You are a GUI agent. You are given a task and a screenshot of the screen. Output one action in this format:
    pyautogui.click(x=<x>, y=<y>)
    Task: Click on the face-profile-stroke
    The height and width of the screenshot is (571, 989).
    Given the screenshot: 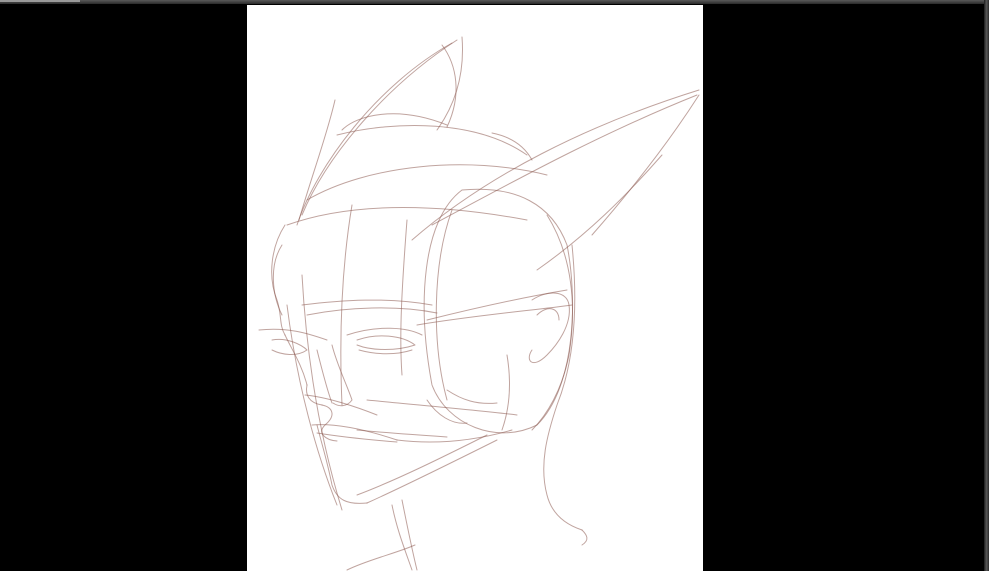 What is the action you would take?
    pyautogui.click(x=277, y=280)
    